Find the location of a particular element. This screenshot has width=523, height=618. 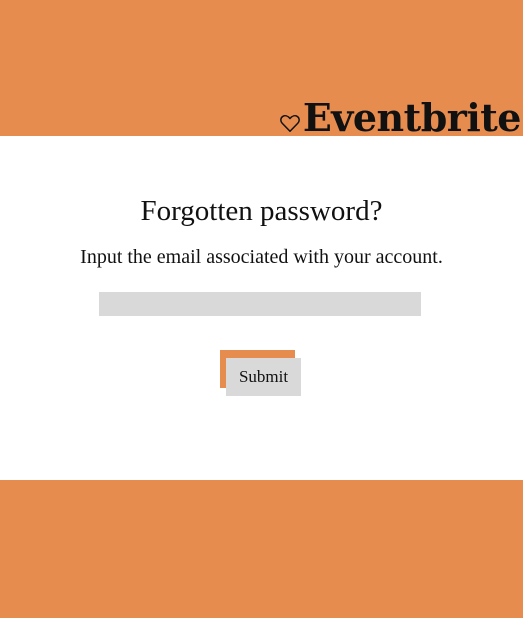

submit-button-group: Submit is located at coordinates (261, 373).